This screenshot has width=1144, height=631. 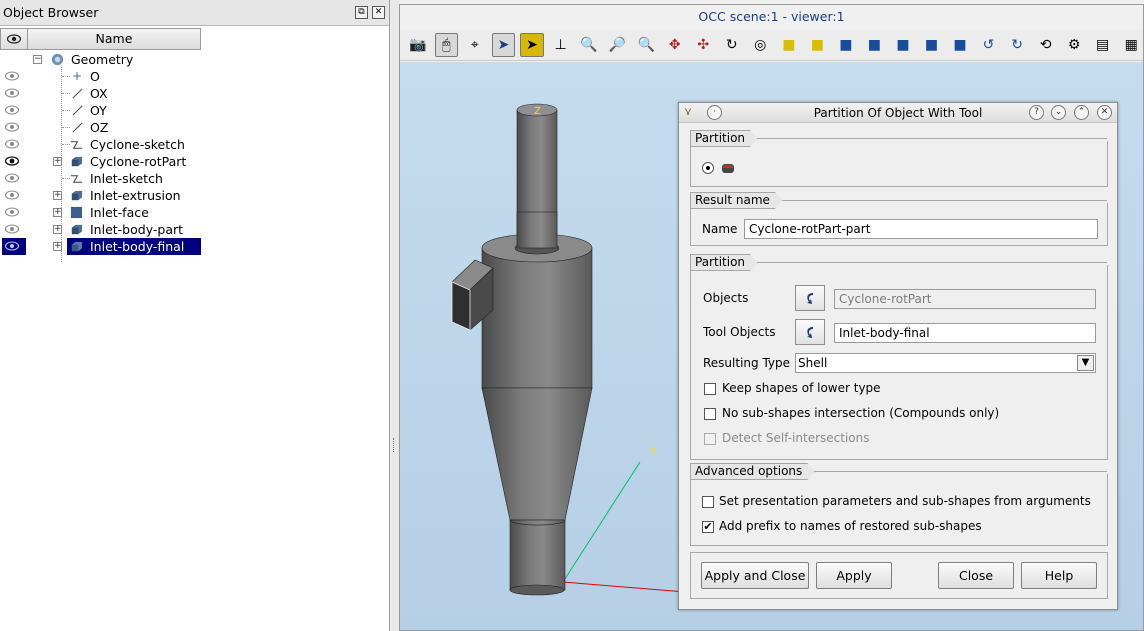 I want to click on axis-icon: ⊥, so click(x=561, y=45).